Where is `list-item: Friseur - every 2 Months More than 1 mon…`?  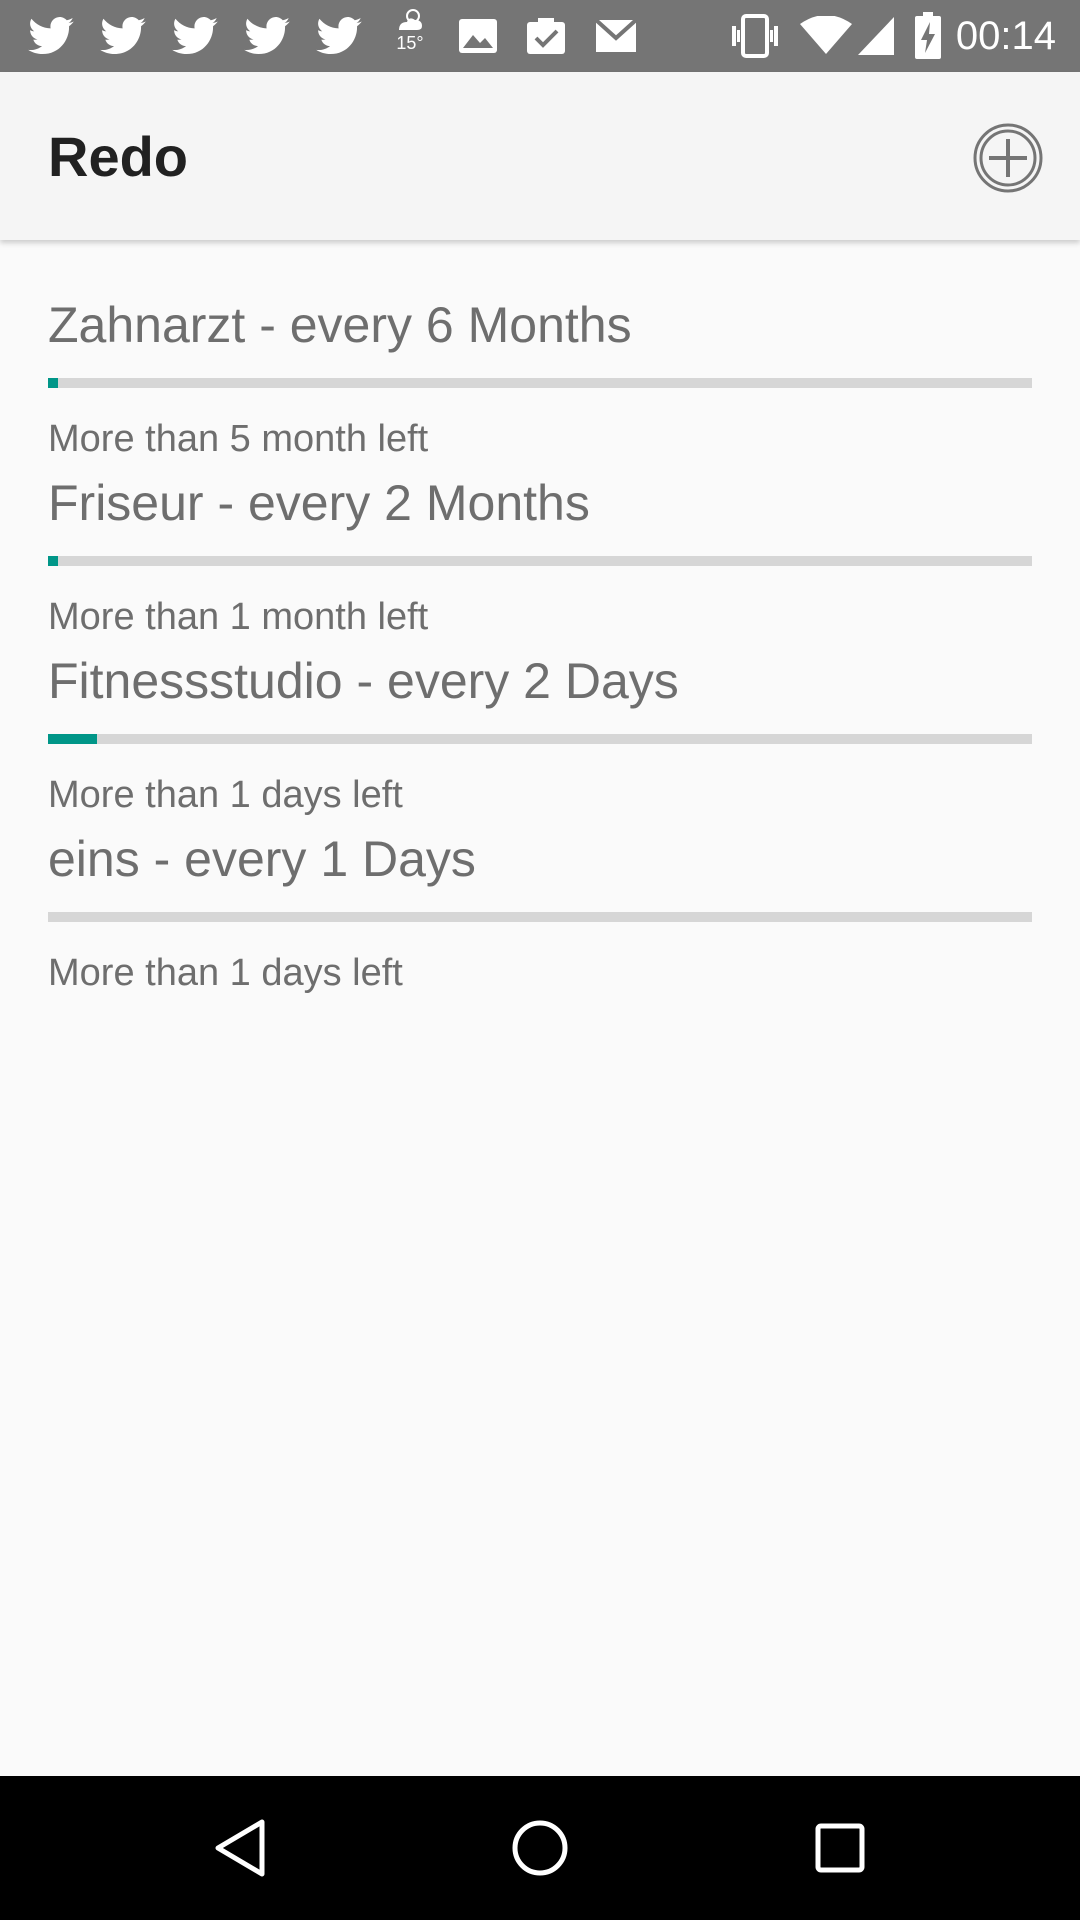
list-item: Friseur - every 2 Months More than 1 mon… is located at coordinates (540, 528).